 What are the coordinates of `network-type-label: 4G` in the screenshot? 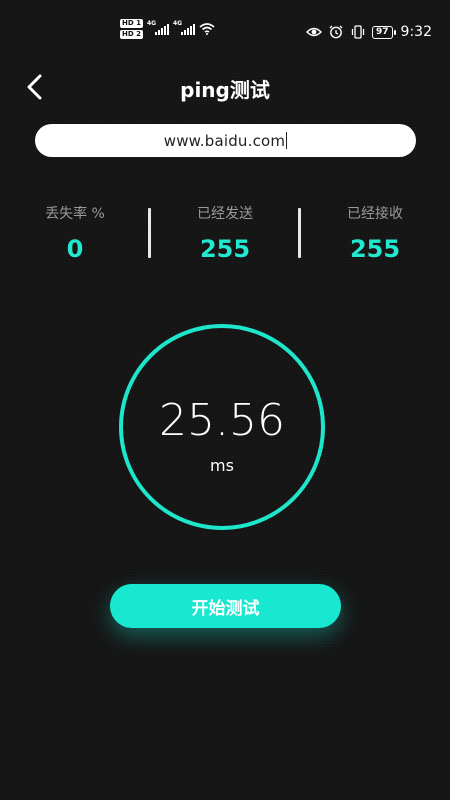 It's located at (151, 23).